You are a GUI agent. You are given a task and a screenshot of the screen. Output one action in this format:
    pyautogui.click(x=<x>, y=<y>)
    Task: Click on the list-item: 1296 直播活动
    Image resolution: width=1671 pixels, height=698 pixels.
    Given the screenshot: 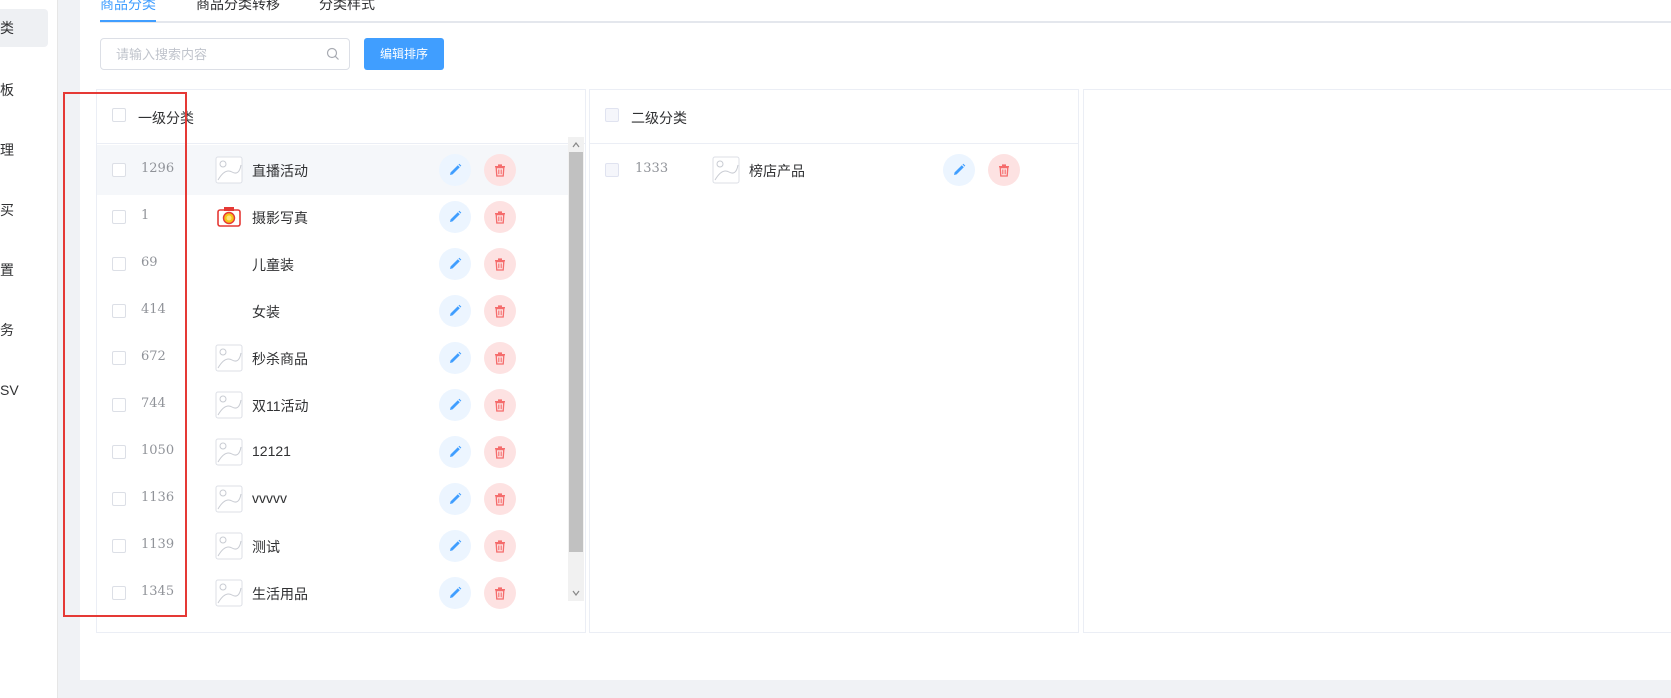 What is the action you would take?
    pyautogui.click(x=333, y=170)
    